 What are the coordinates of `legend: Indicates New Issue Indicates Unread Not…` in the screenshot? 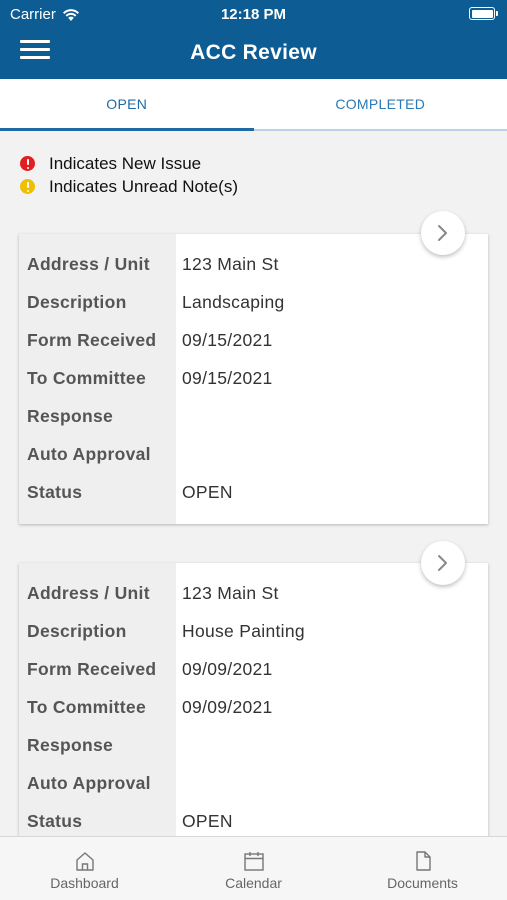 It's located at (129, 175).